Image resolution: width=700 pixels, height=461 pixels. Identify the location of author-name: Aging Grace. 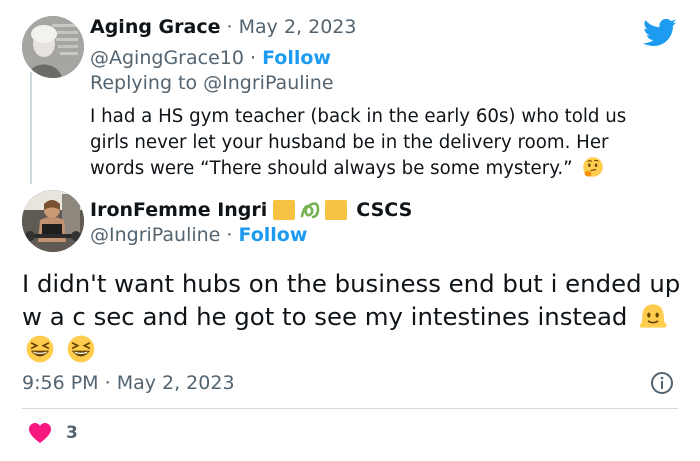
(155, 27).